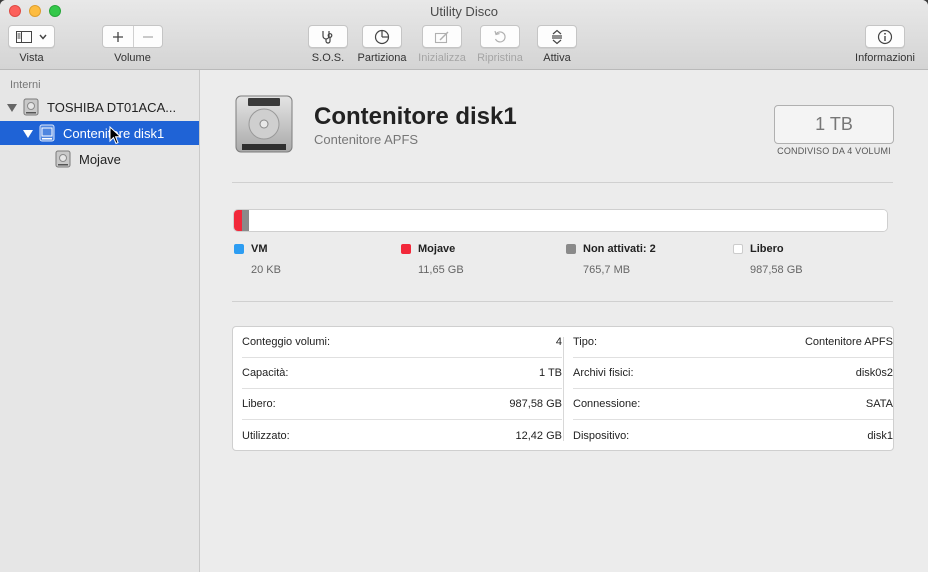  What do you see at coordinates (733, 342) in the screenshot?
I see `info-row: Tipo: Contenitore APFS` at bounding box center [733, 342].